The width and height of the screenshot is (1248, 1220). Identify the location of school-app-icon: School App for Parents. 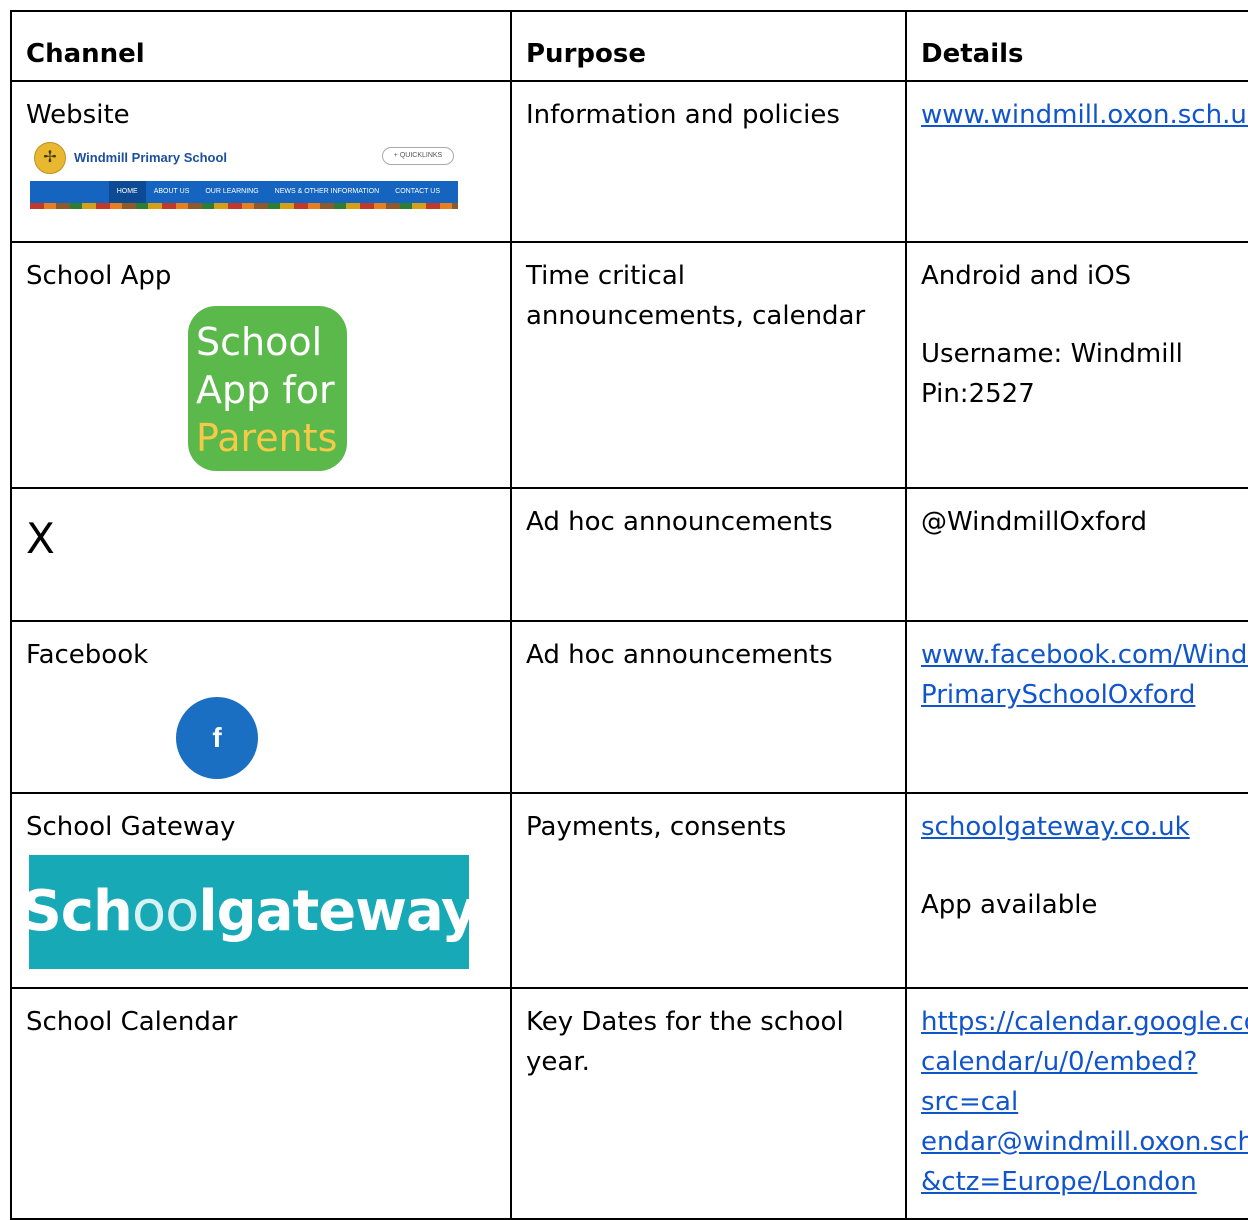
(267, 388).